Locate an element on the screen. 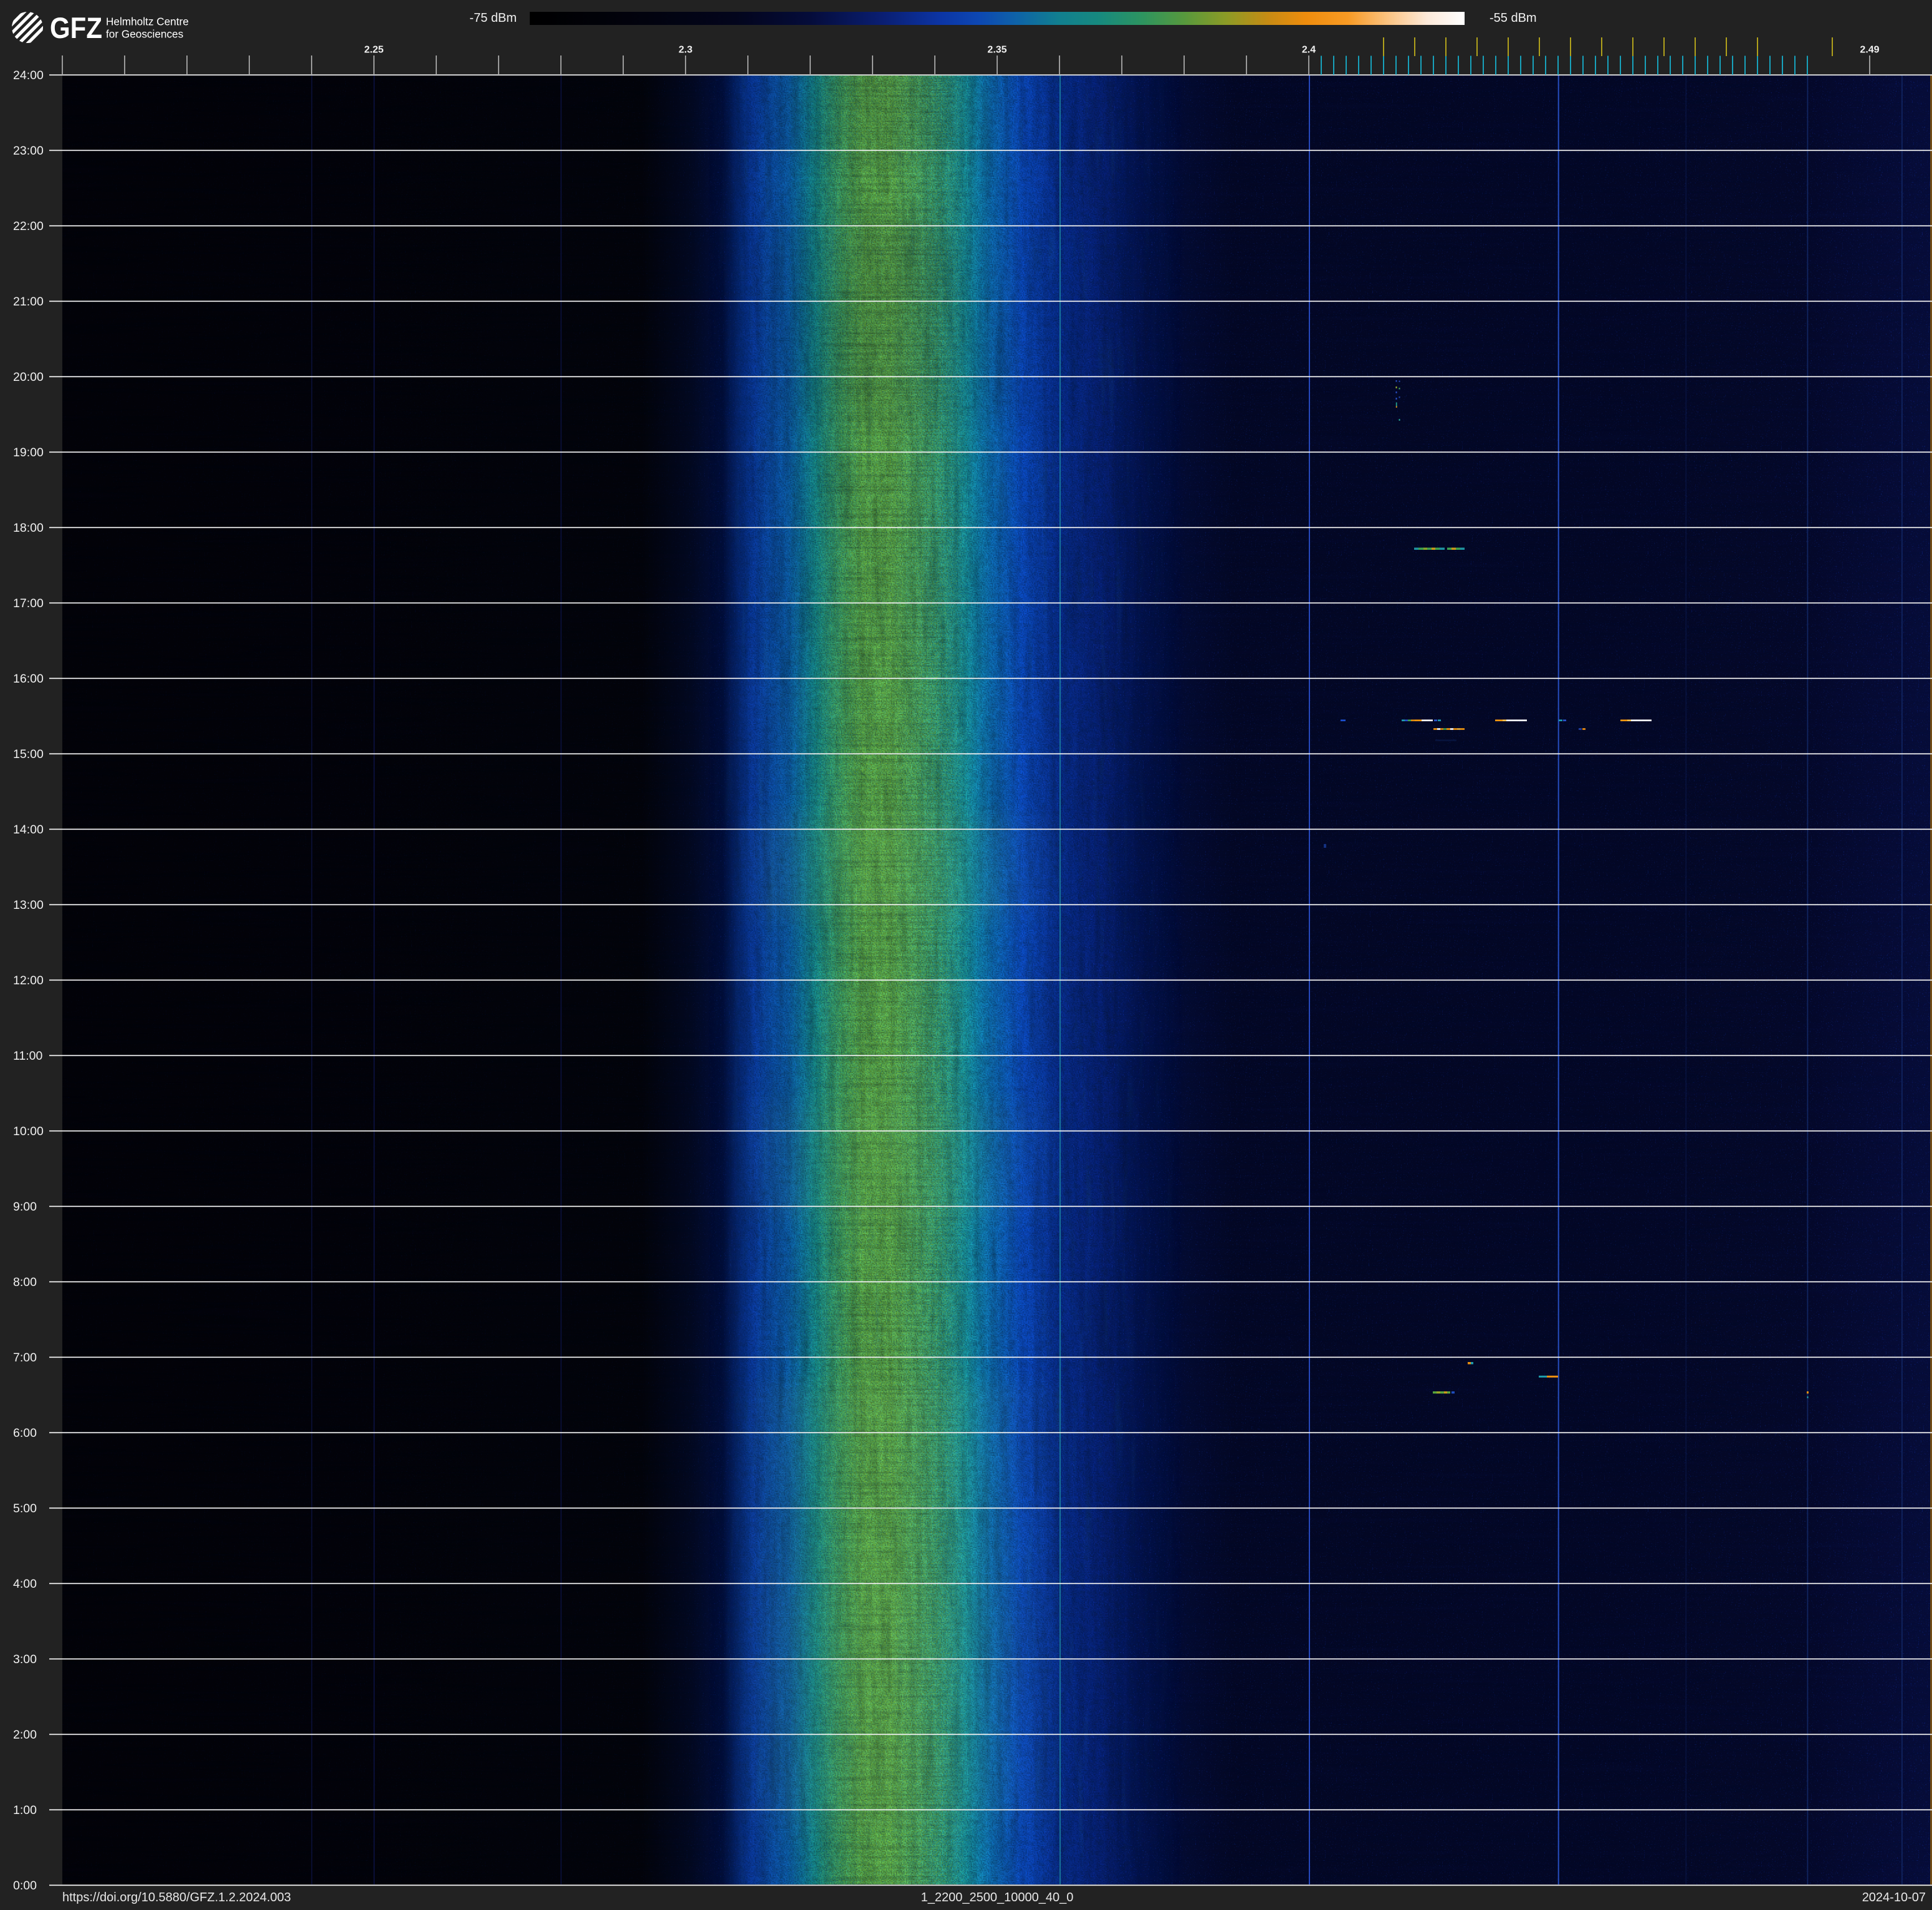 This screenshot has height=1910, width=1932. svg-text: 12:00 is located at coordinates (28, 980).